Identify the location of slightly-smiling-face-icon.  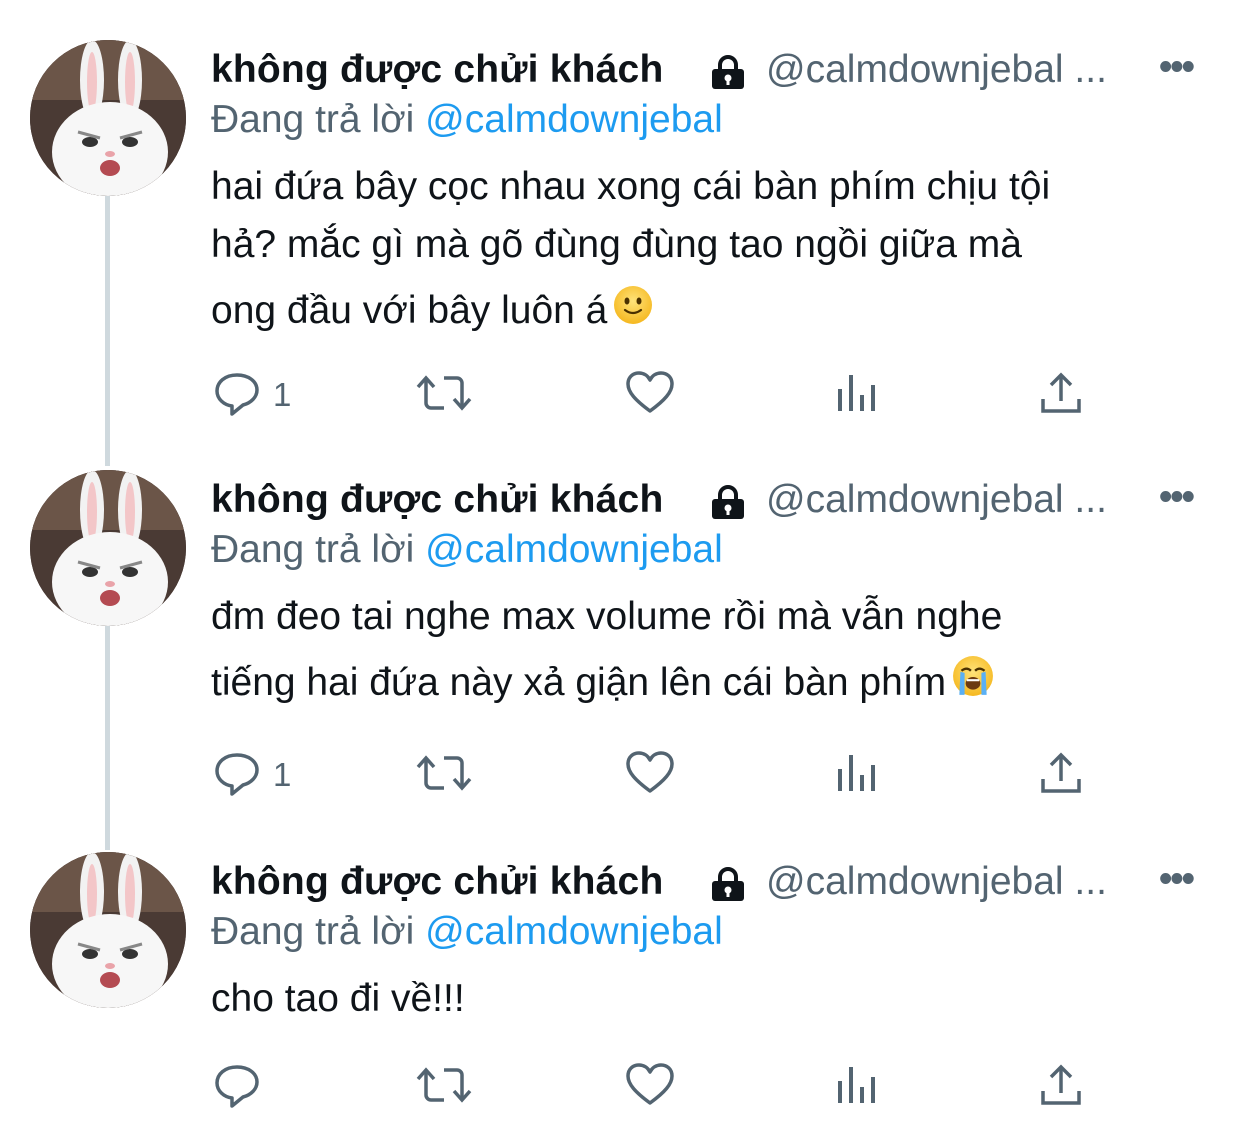
(633, 313).